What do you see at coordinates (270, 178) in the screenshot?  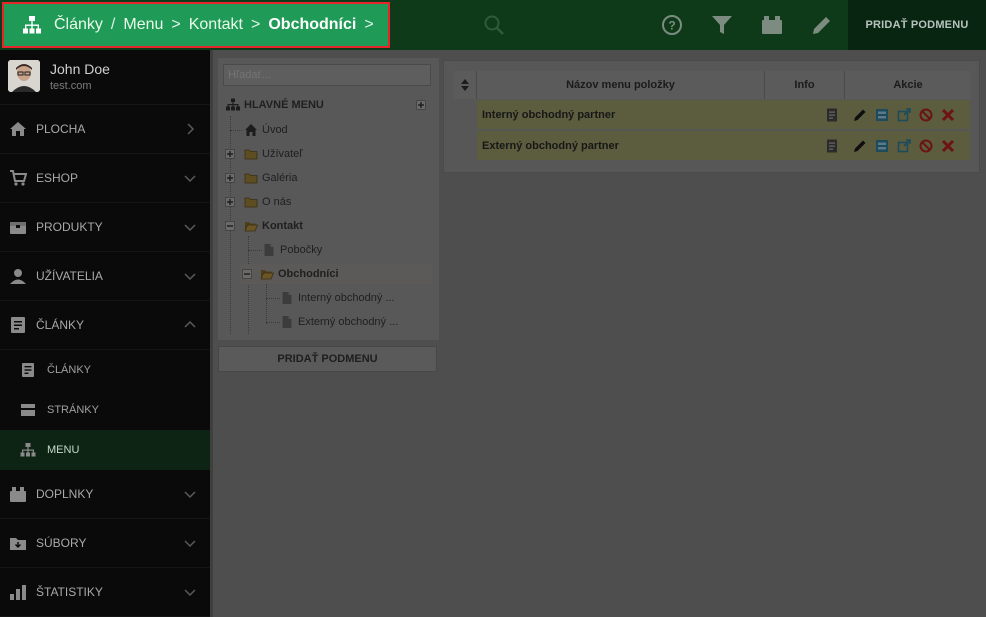 I see `tree-node-galeria: Galéria` at bounding box center [270, 178].